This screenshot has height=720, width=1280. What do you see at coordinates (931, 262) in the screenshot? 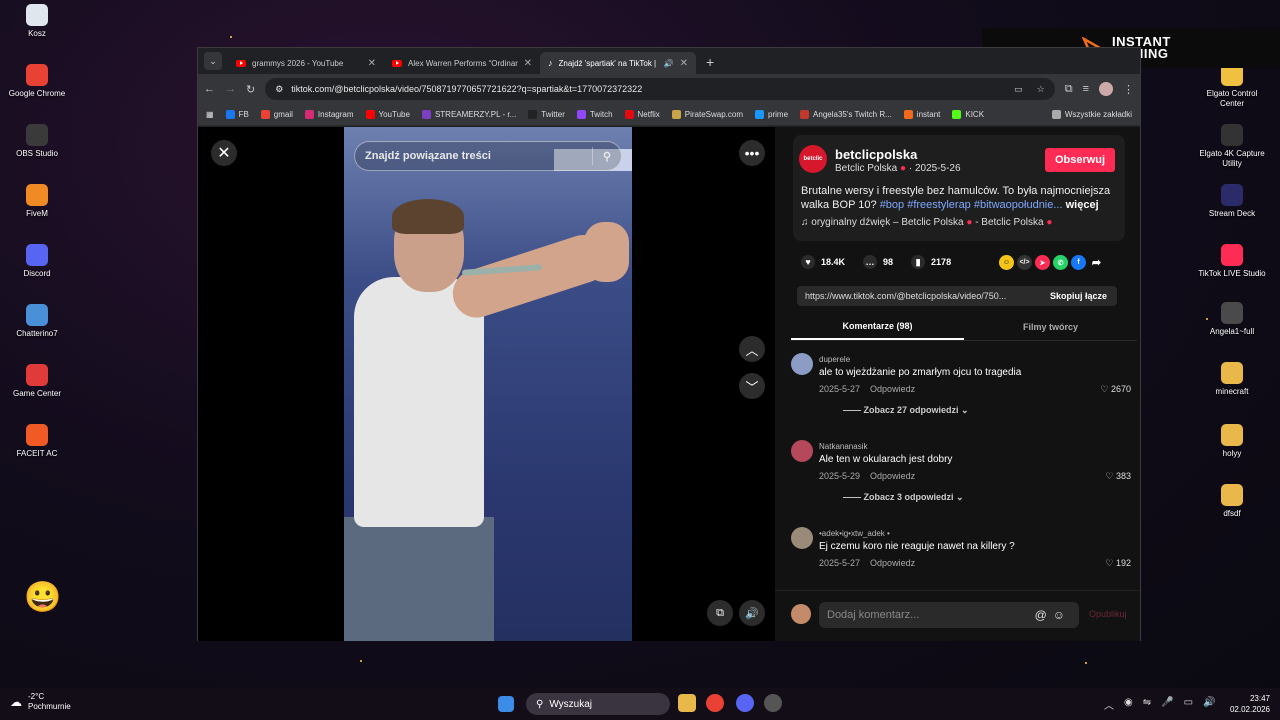
I see `save-button: ▮ 2178` at bounding box center [931, 262].